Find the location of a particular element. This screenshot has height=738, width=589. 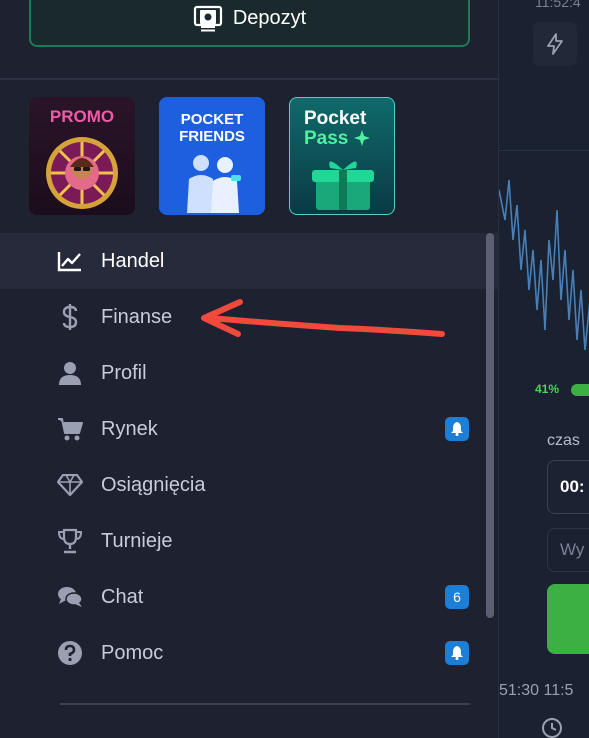

sidebar-item-pomoc: Pomoc is located at coordinates (249, 653).